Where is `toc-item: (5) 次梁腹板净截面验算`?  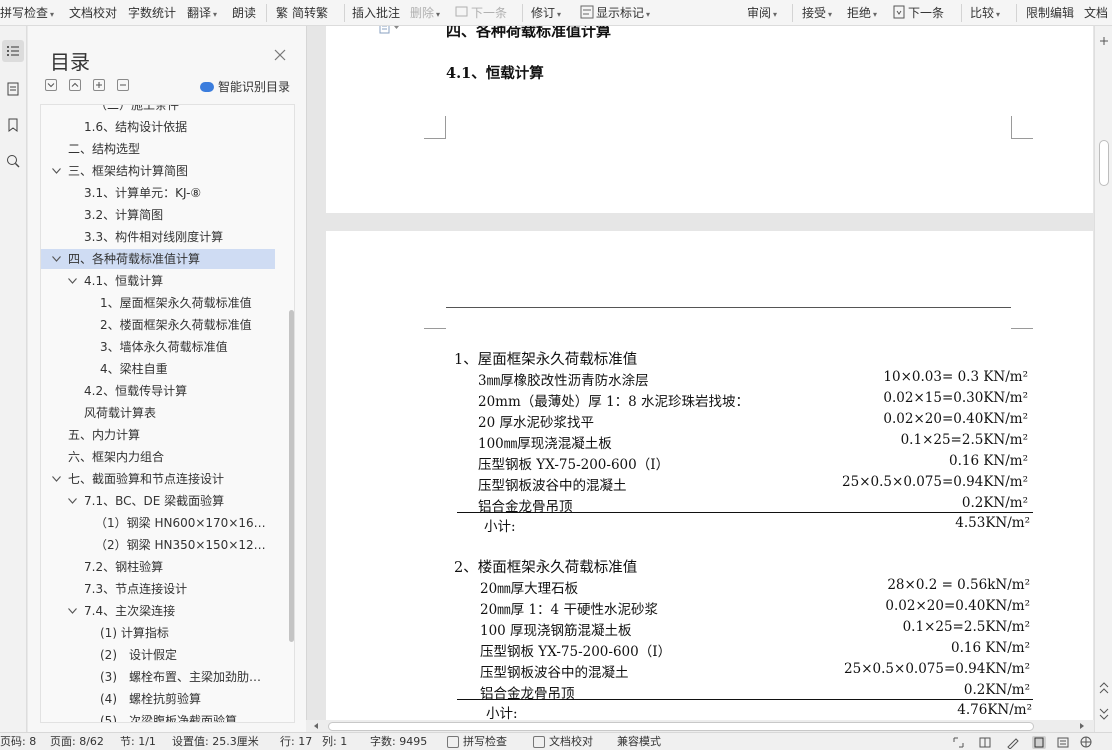
toc-item: (5) 次梁腹板净截面验算 is located at coordinates (158, 716).